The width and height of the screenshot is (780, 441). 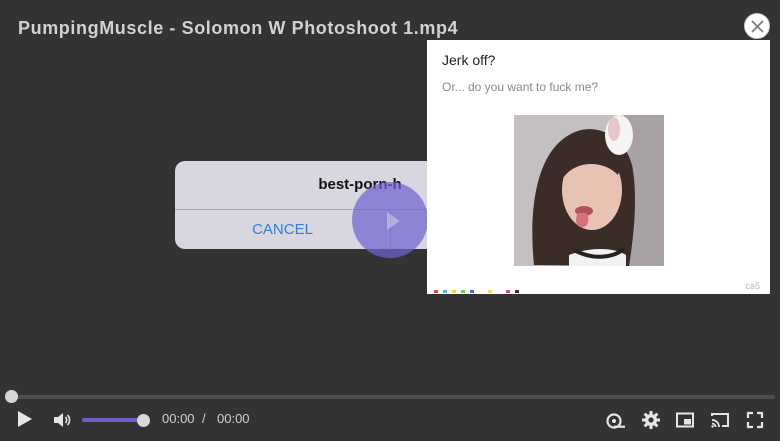 I want to click on ad-close-button, so click(x=757, y=26).